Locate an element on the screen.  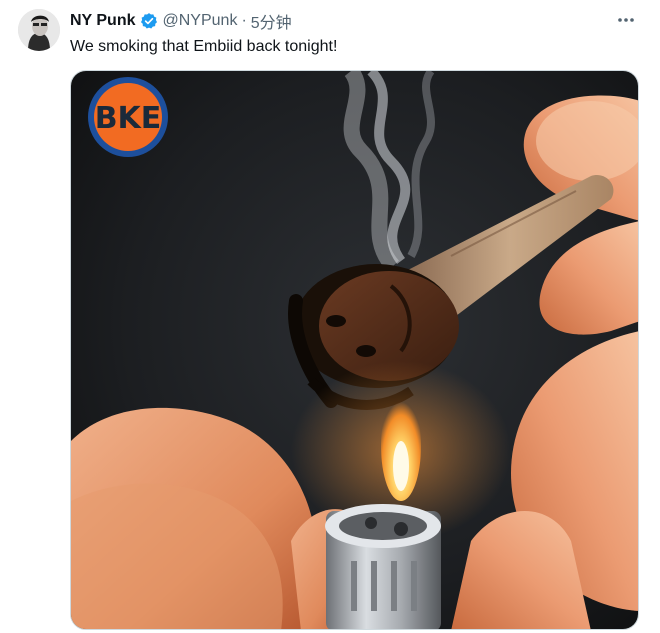
bke-logo: BKE is located at coordinates (128, 117).